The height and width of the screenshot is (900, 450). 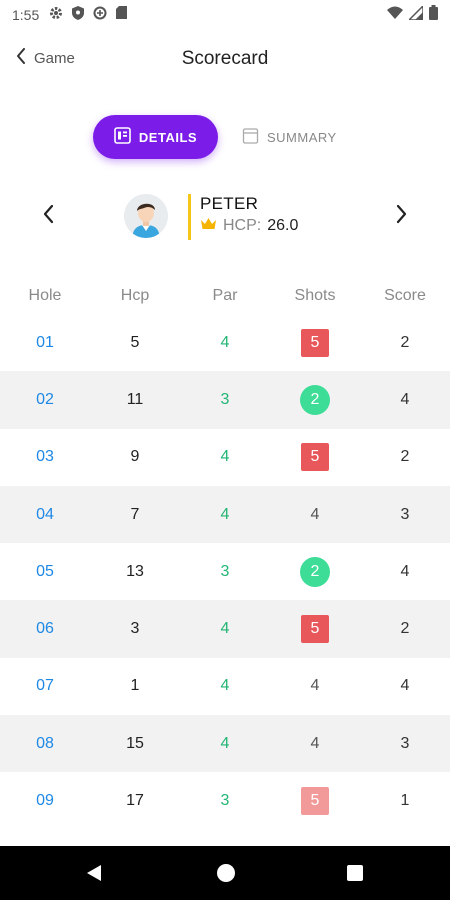 I want to click on signal-icon, so click(x=415, y=14).